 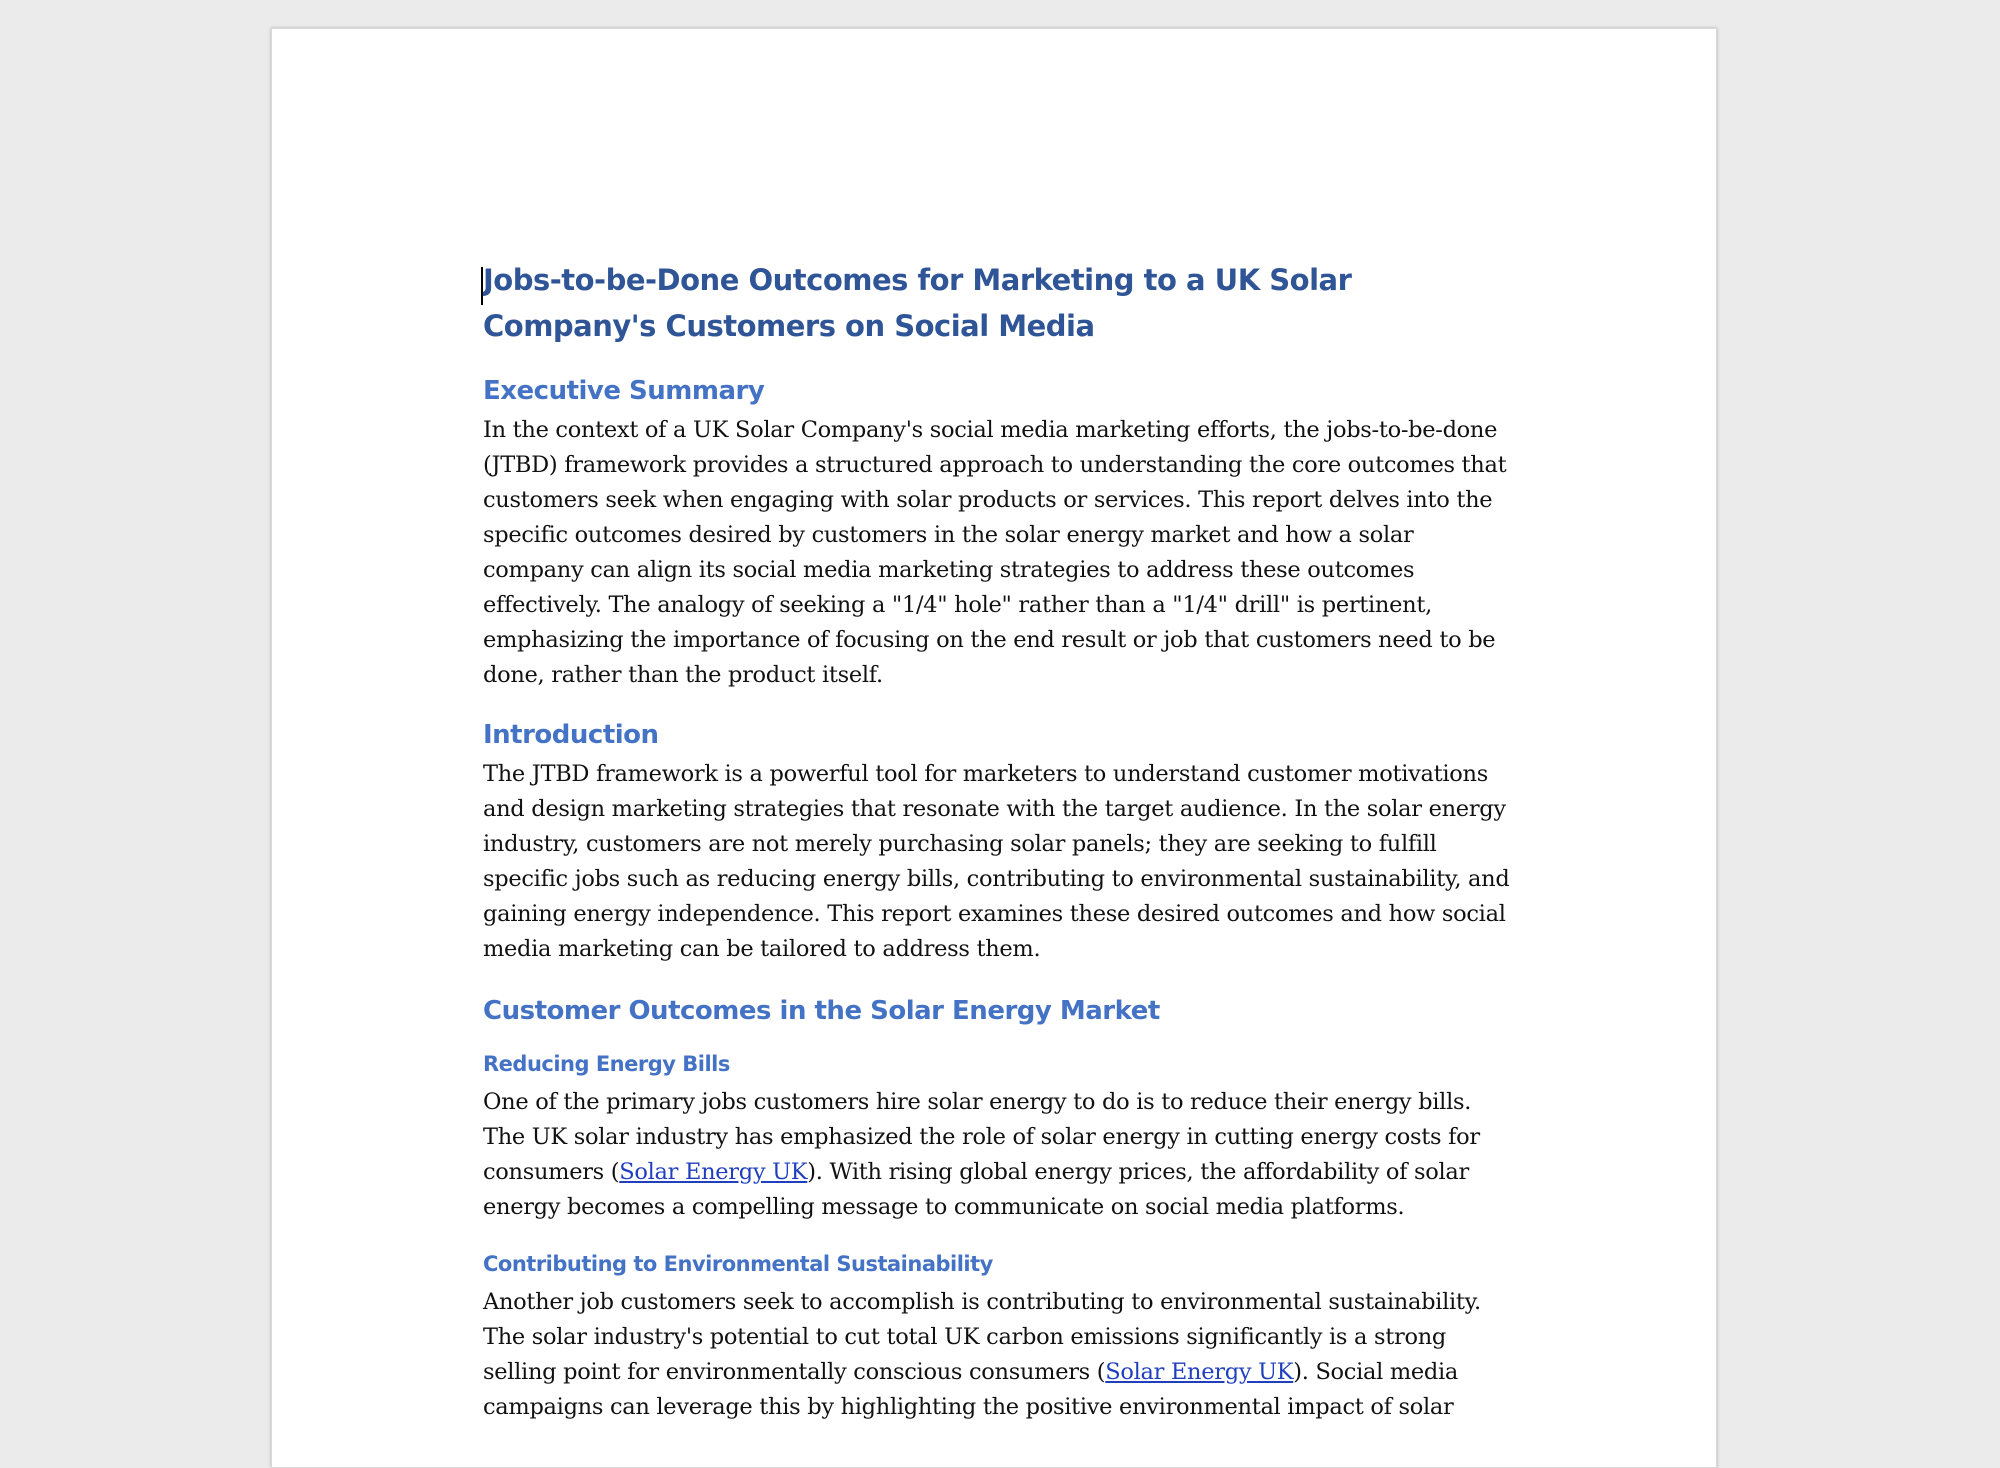 What do you see at coordinates (606, 1064) in the screenshot?
I see `heading-reducing-energy-bills: Reducing Energy Bills` at bounding box center [606, 1064].